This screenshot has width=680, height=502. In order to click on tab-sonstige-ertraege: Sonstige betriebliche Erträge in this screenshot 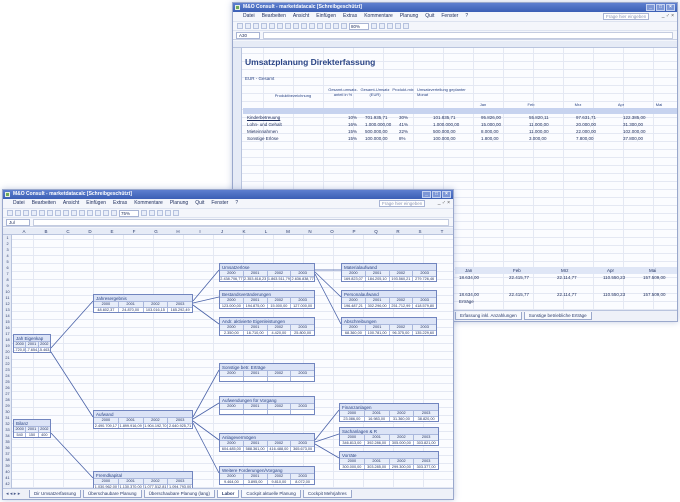, I will do `click(557, 316)`.